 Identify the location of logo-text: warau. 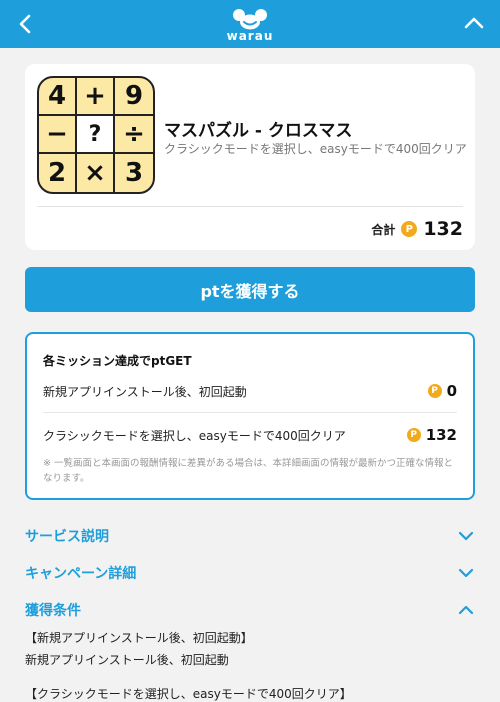
(250, 35).